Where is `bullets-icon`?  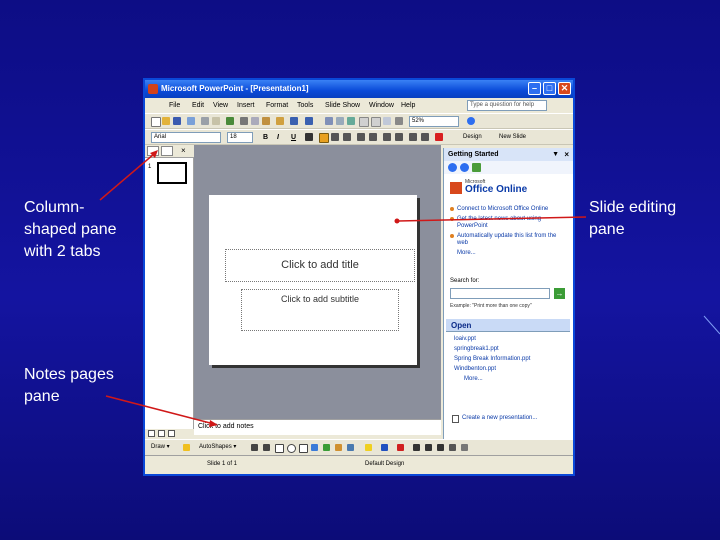 bullets-icon is located at coordinates (373, 137).